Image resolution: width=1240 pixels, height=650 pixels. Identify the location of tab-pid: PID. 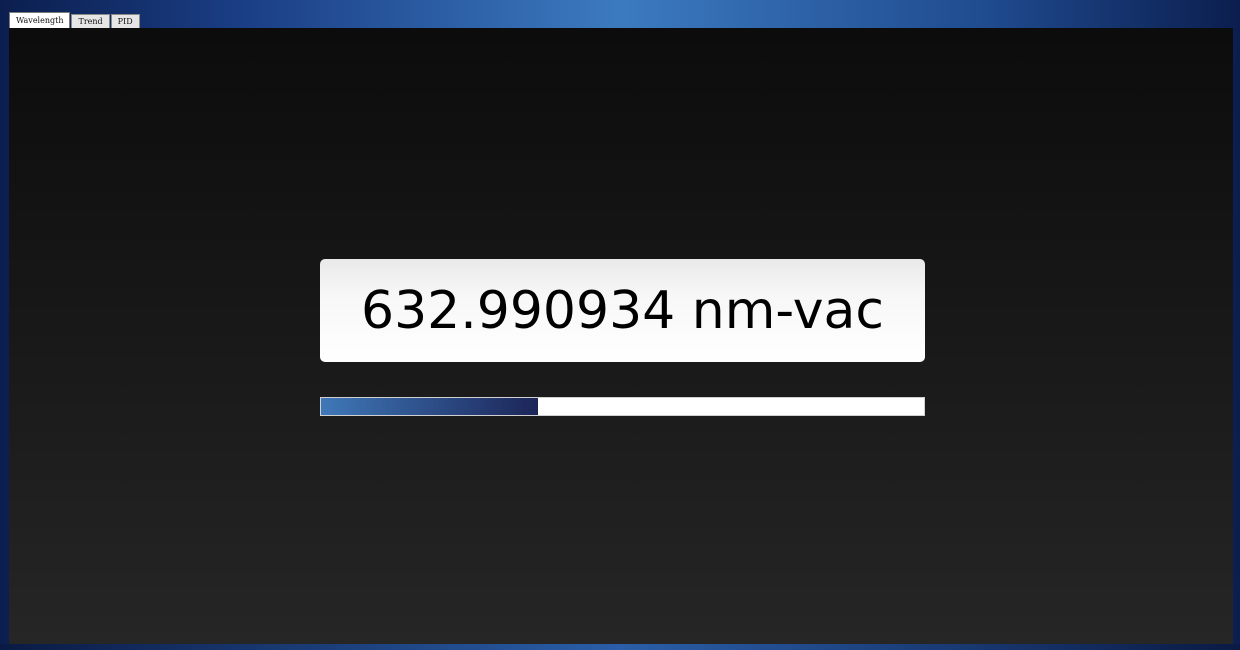
(125, 21).